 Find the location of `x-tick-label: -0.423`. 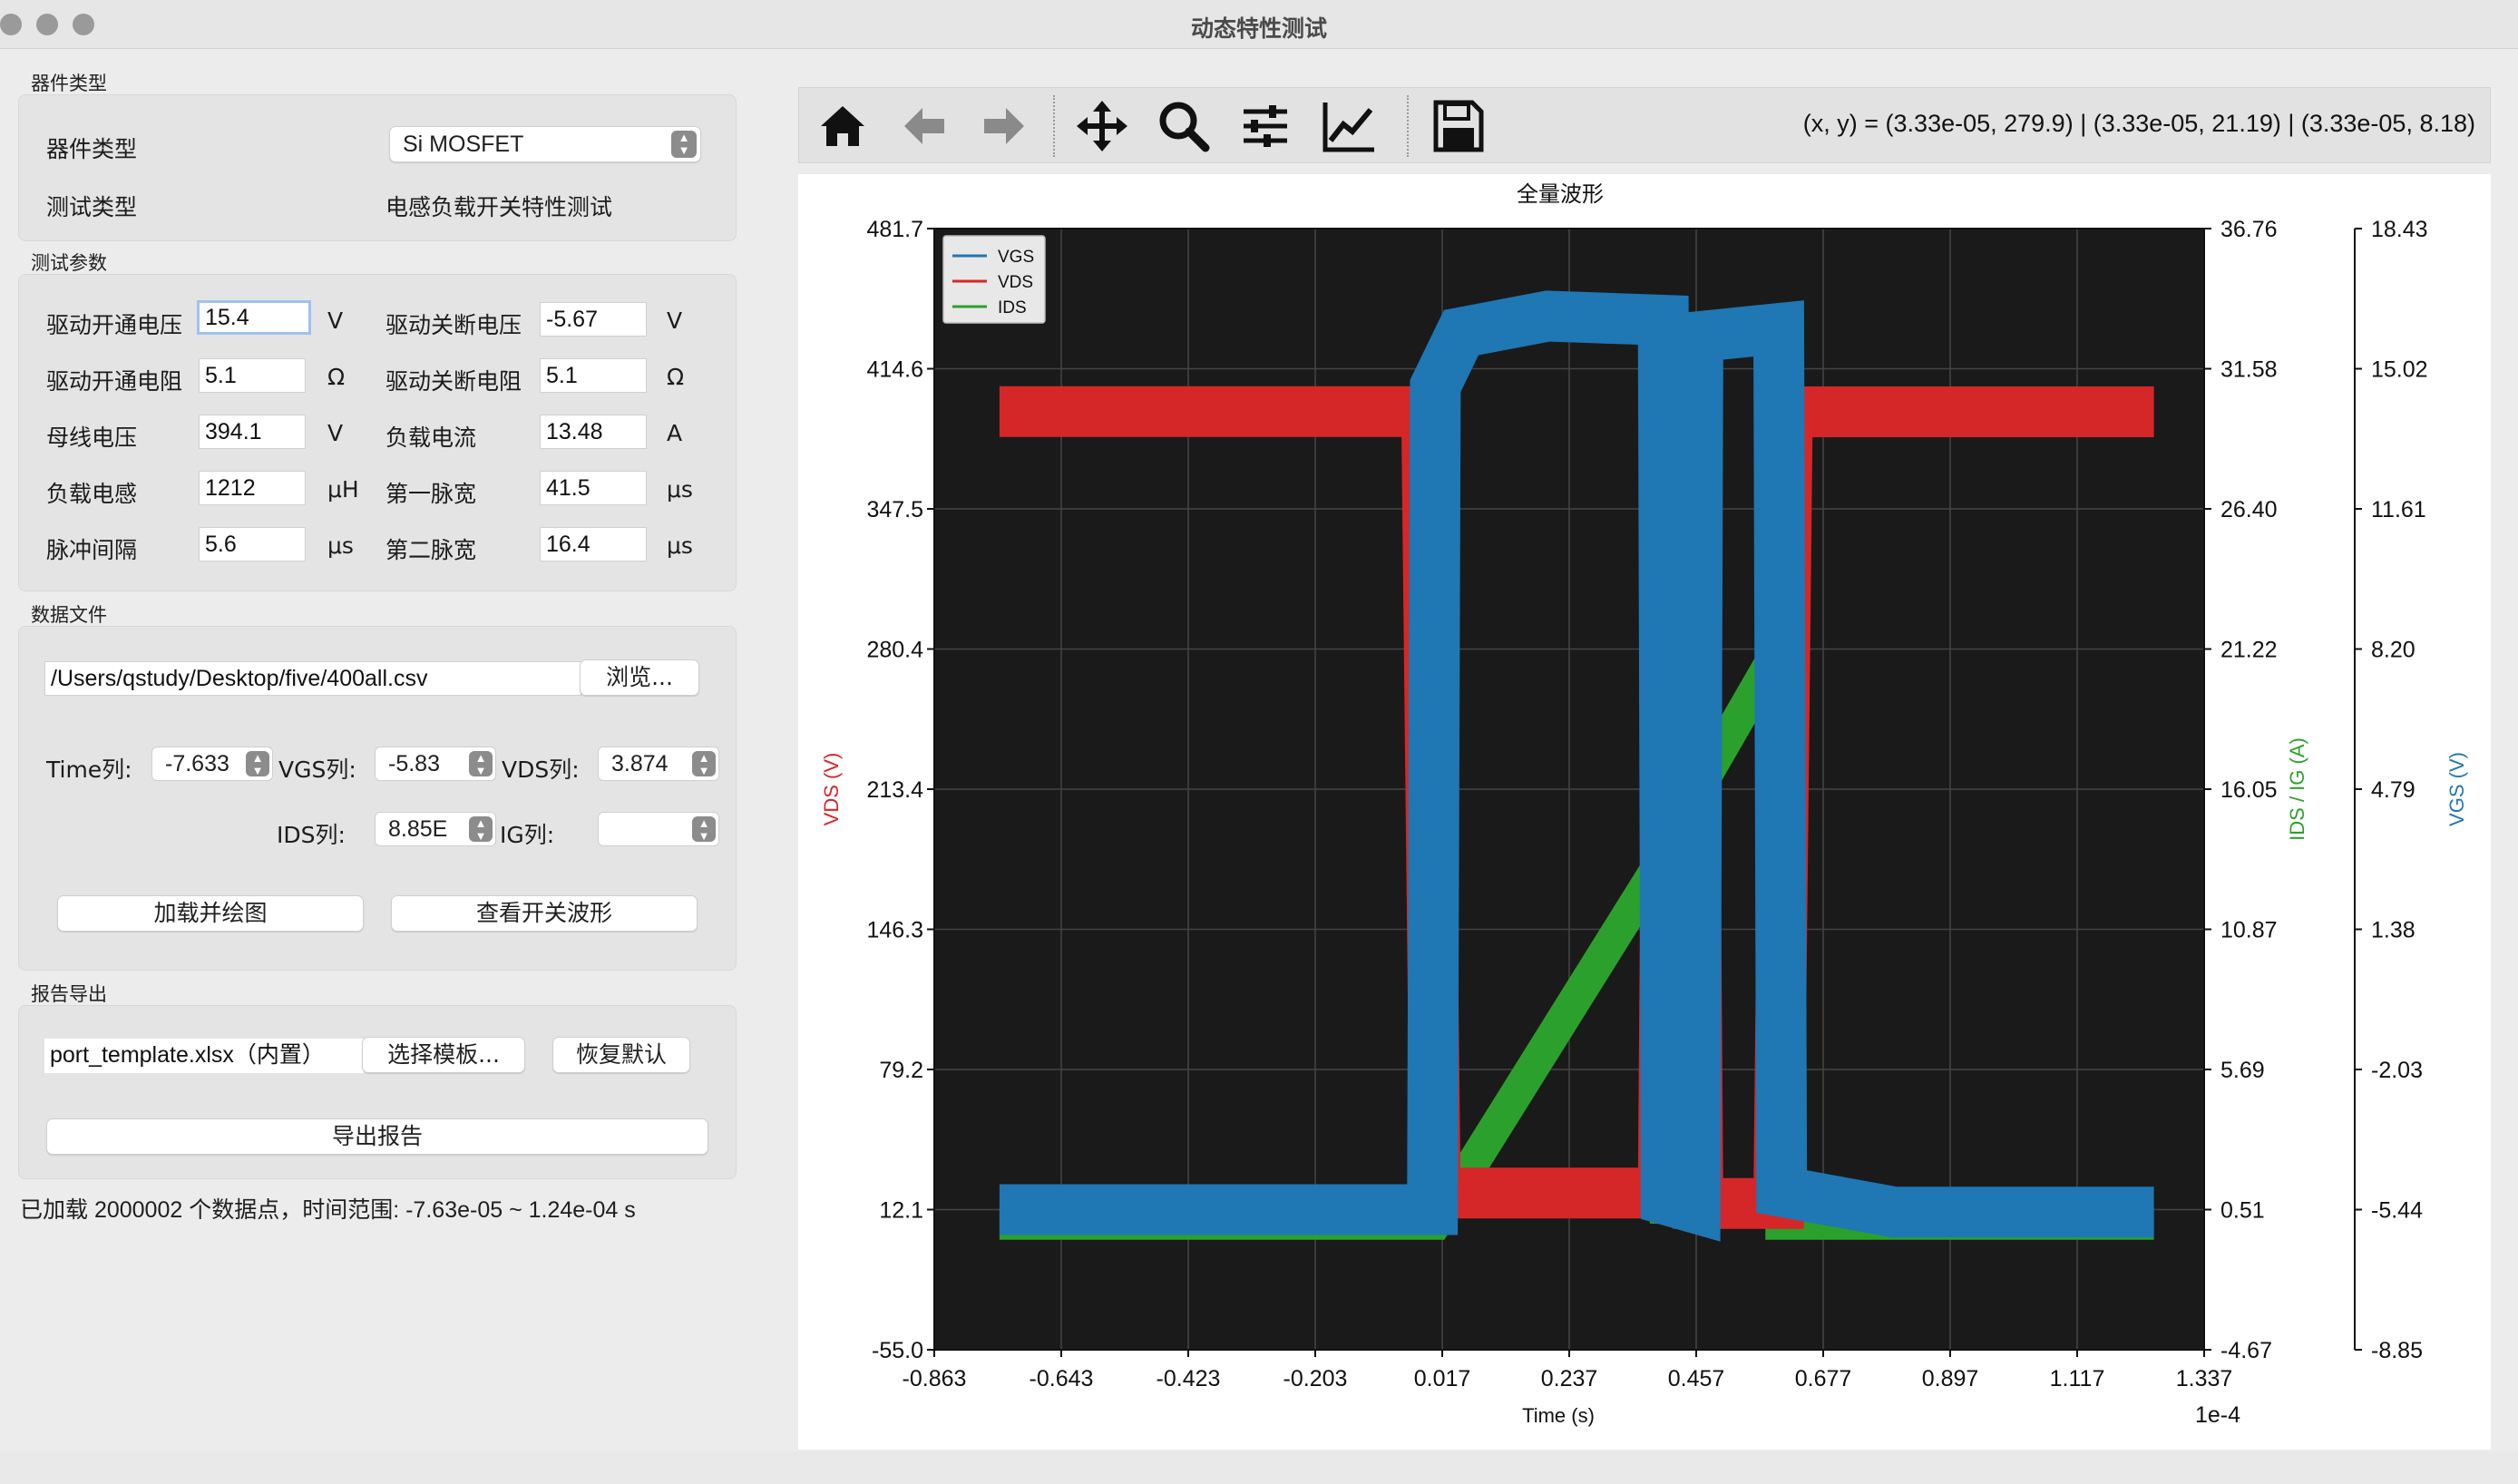

x-tick-label: -0.423 is located at coordinates (1189, 1378).